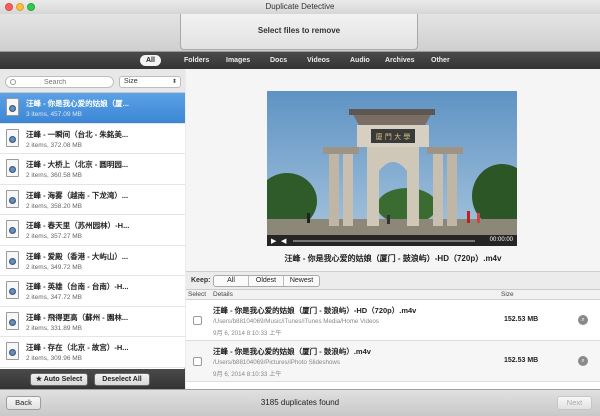 The height and width of the screenshot is (416, 600). I want to click on group-item: 汪峰 - 春天里（苏州园林）-H... 2 items, 357.27 MB, so click(92, 230).